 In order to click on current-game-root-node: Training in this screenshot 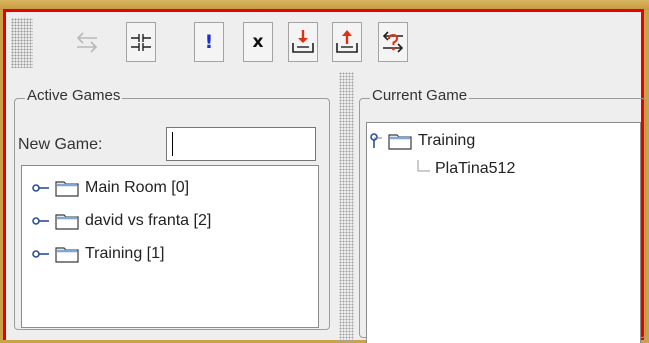, I will do `click(422, 141)`.